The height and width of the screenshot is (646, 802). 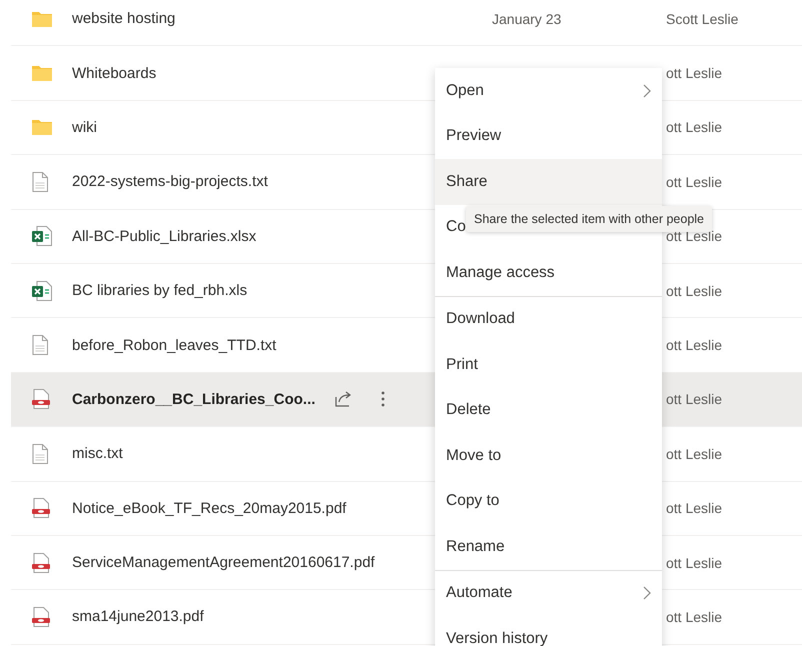 I want to click on file-name: Whiteboards, so click(x=114, y=73).